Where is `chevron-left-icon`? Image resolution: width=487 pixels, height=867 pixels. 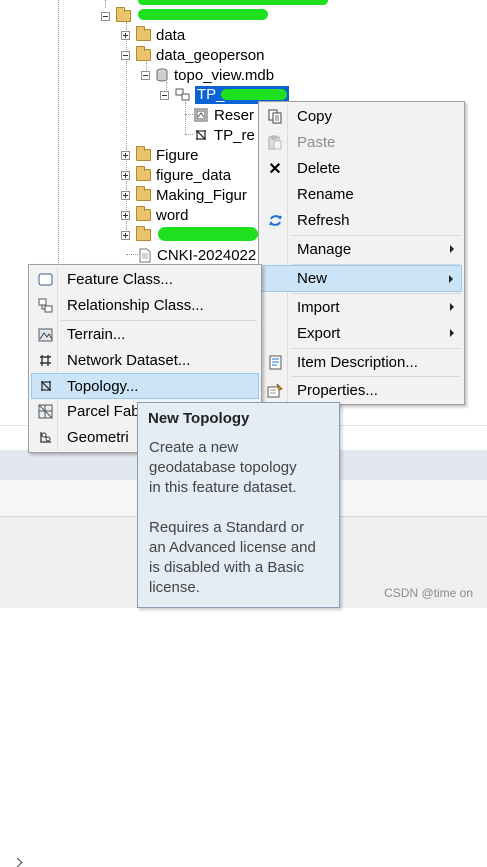 chevron-left-icon is located at coordinates (17, 862).